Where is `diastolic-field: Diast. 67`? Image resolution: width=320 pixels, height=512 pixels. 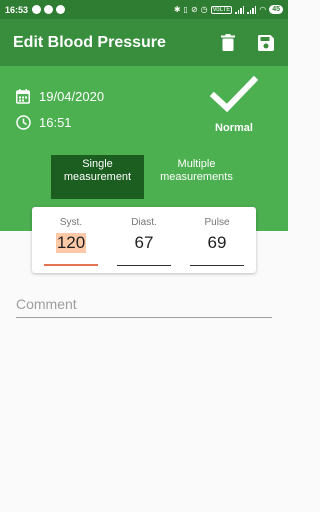
diastolic-field: Diast. 67 is located at coordinates (144, 240).